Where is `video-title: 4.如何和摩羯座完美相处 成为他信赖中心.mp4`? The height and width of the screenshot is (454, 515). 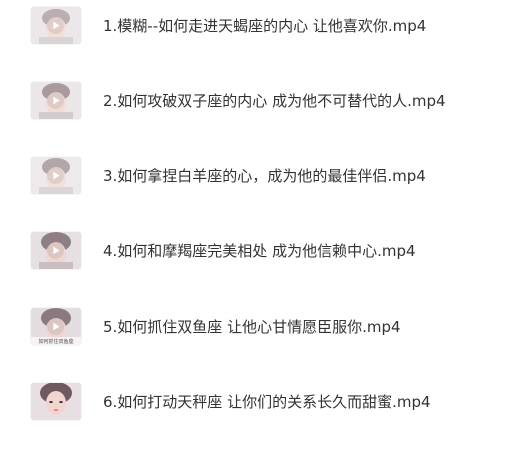 video-title: 4.如何和摩羯座完美相处 成为他信赖中心.mp4 is located at coordinates (259, 251).